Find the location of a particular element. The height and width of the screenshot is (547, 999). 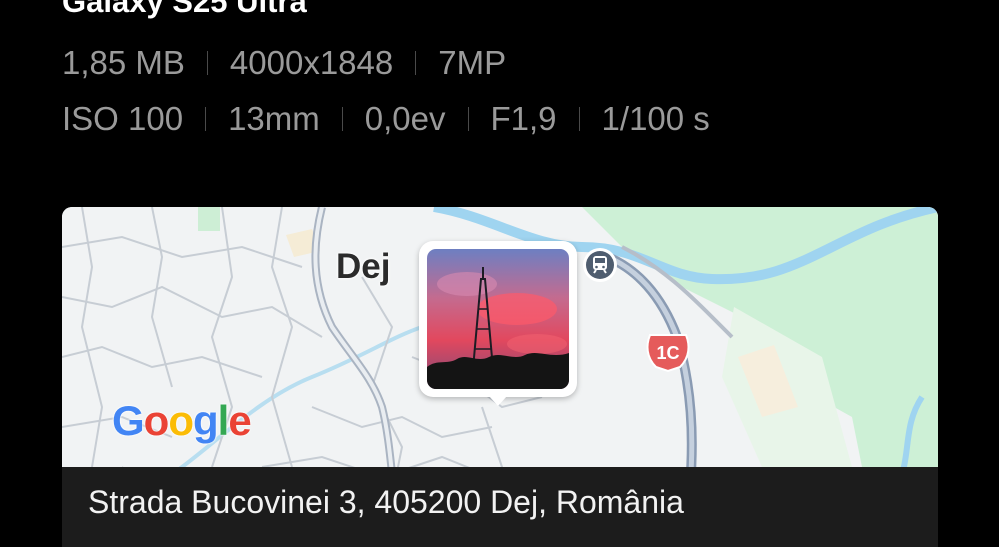

google-letter: G is located at coordinates (128, 420).